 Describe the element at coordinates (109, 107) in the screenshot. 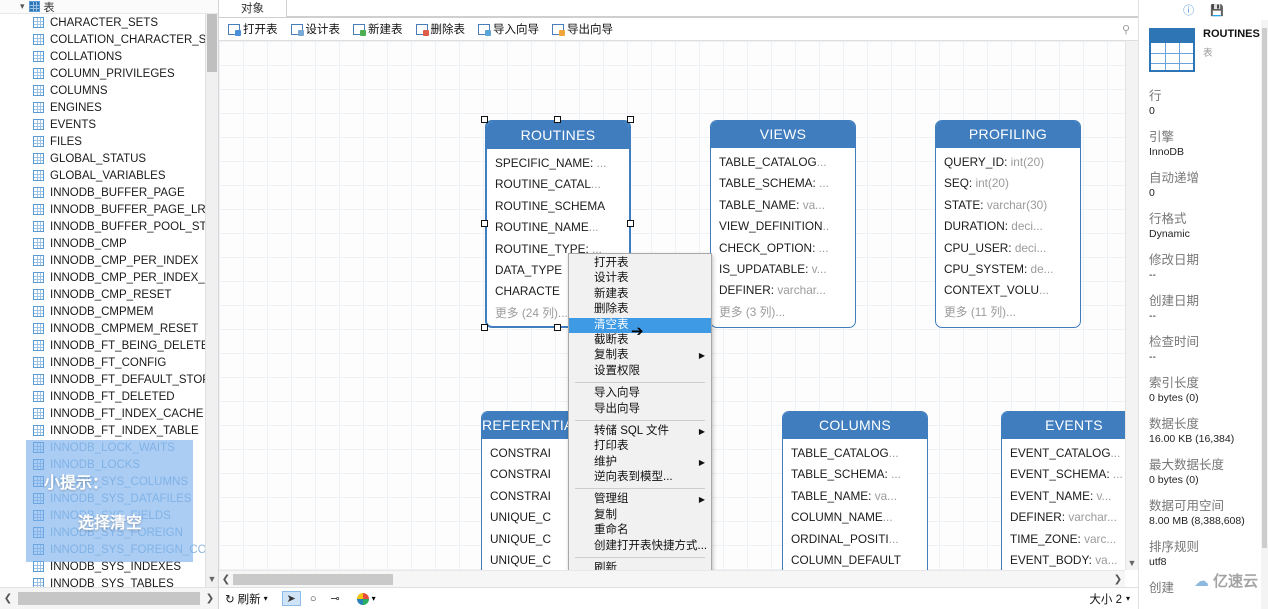

I see `sidebar-item: ENGINES` at that location.